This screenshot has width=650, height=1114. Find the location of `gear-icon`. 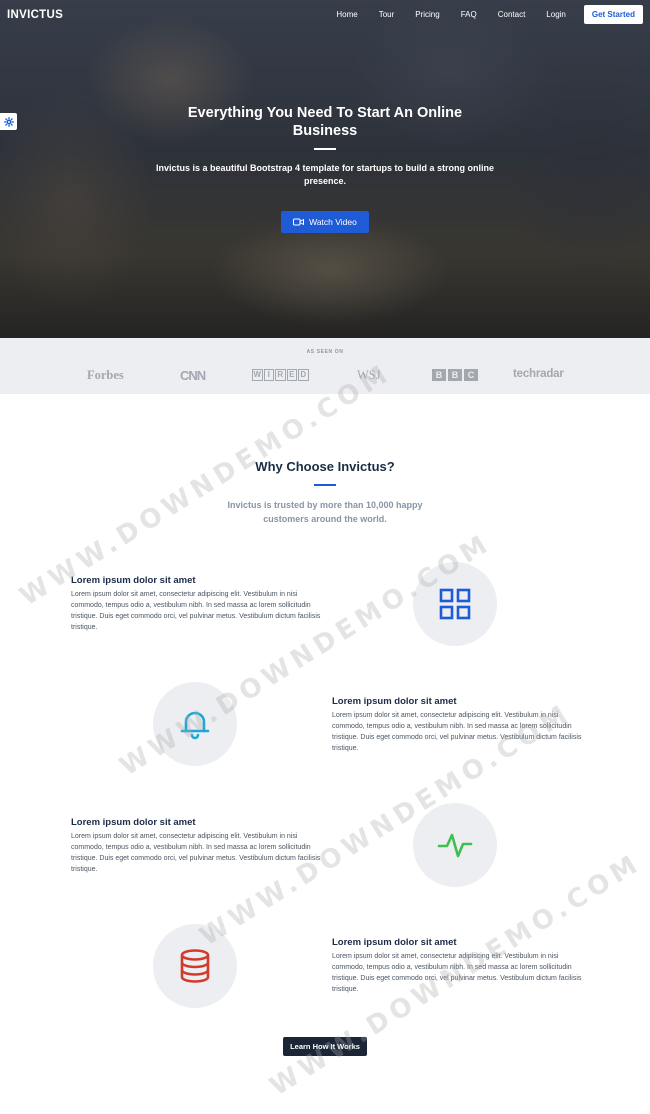

gear-icon is located at coordinates (8, 121).